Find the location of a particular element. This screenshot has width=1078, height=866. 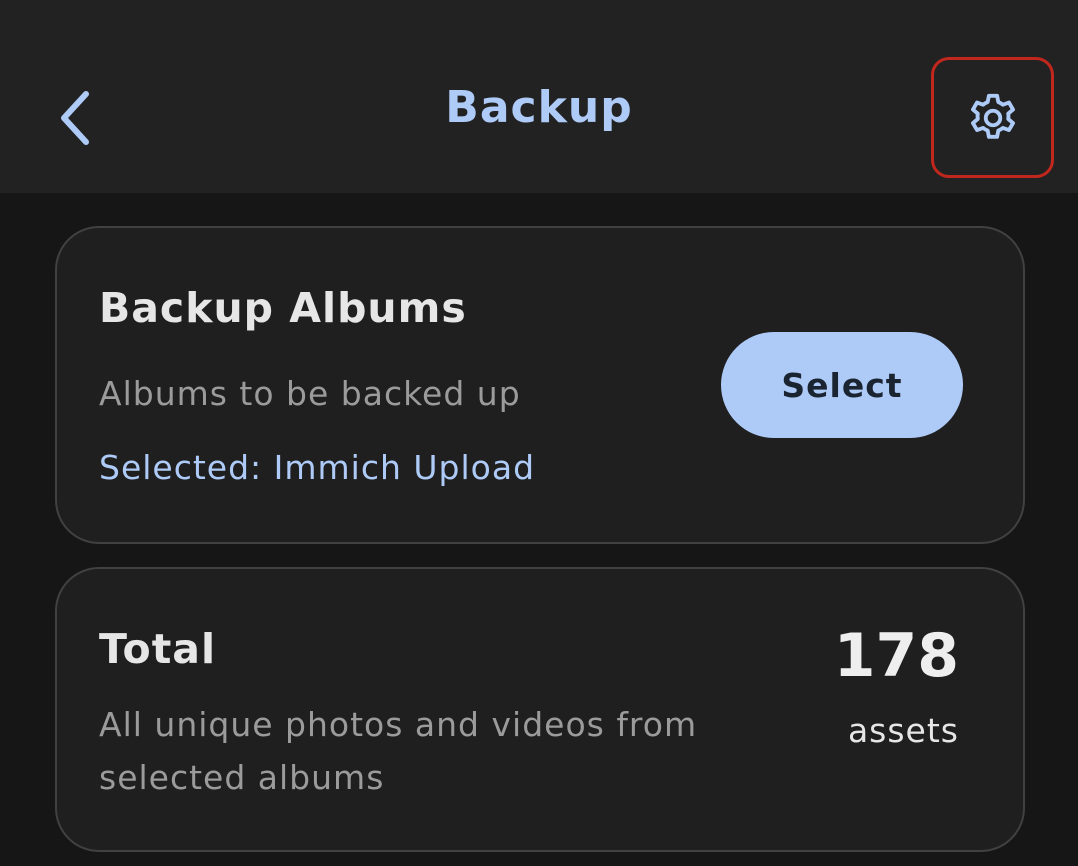

card-subtitle: Albums to be backed up is located at coordinates (310, 393).